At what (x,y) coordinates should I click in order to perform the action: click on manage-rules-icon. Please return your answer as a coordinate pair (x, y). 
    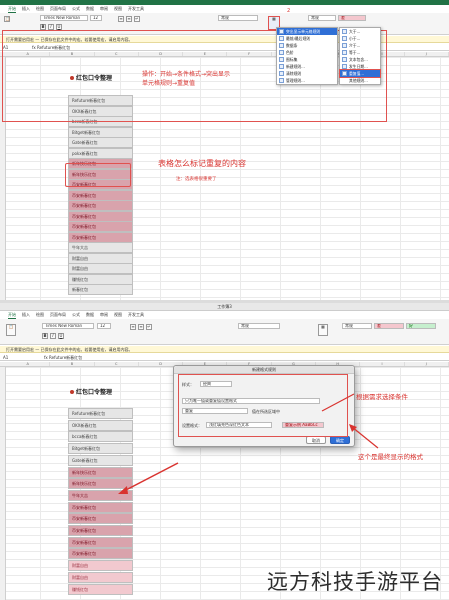
    Looking at the image, I should click on (281, 80).